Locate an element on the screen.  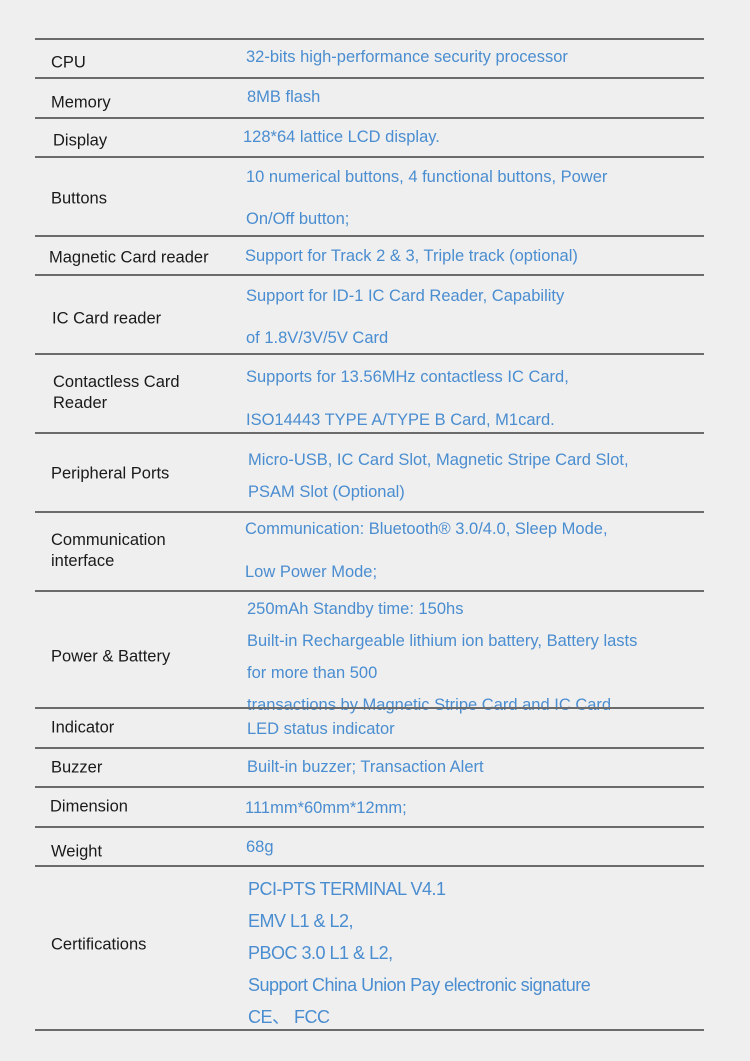
spec-value-line: On/Off button; is located at coordinates (298, 219).